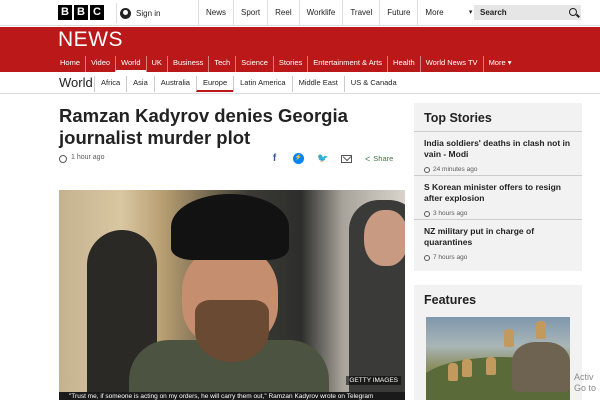  I want to click on news-nav-health: Health, so click(403, 64).